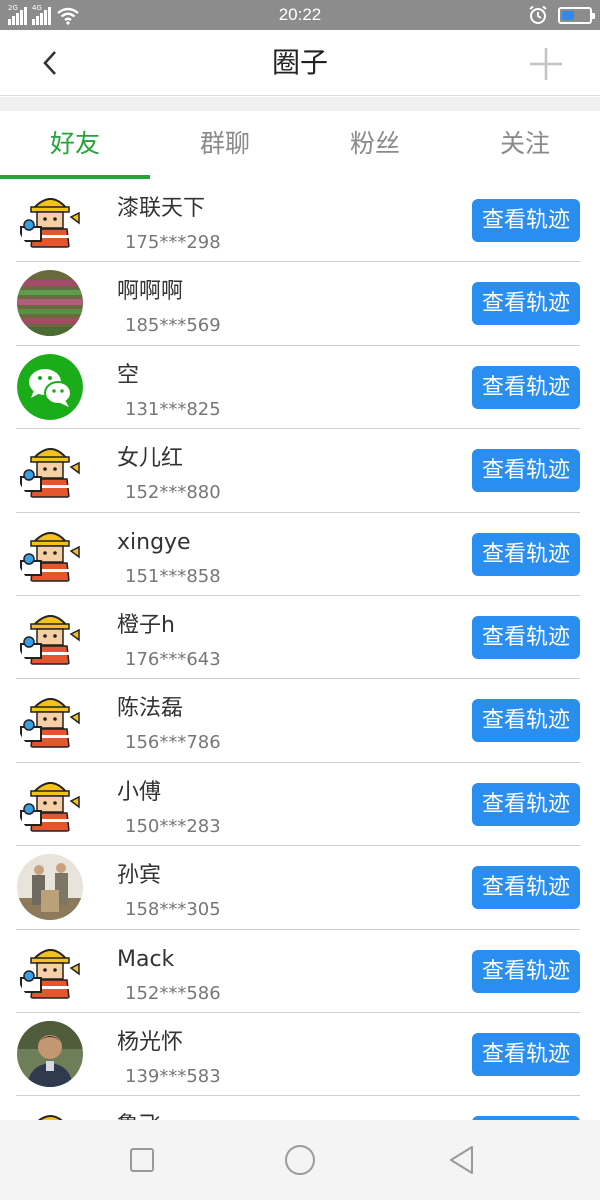  I want to click on tab-following: 关注, so click(525, 145).